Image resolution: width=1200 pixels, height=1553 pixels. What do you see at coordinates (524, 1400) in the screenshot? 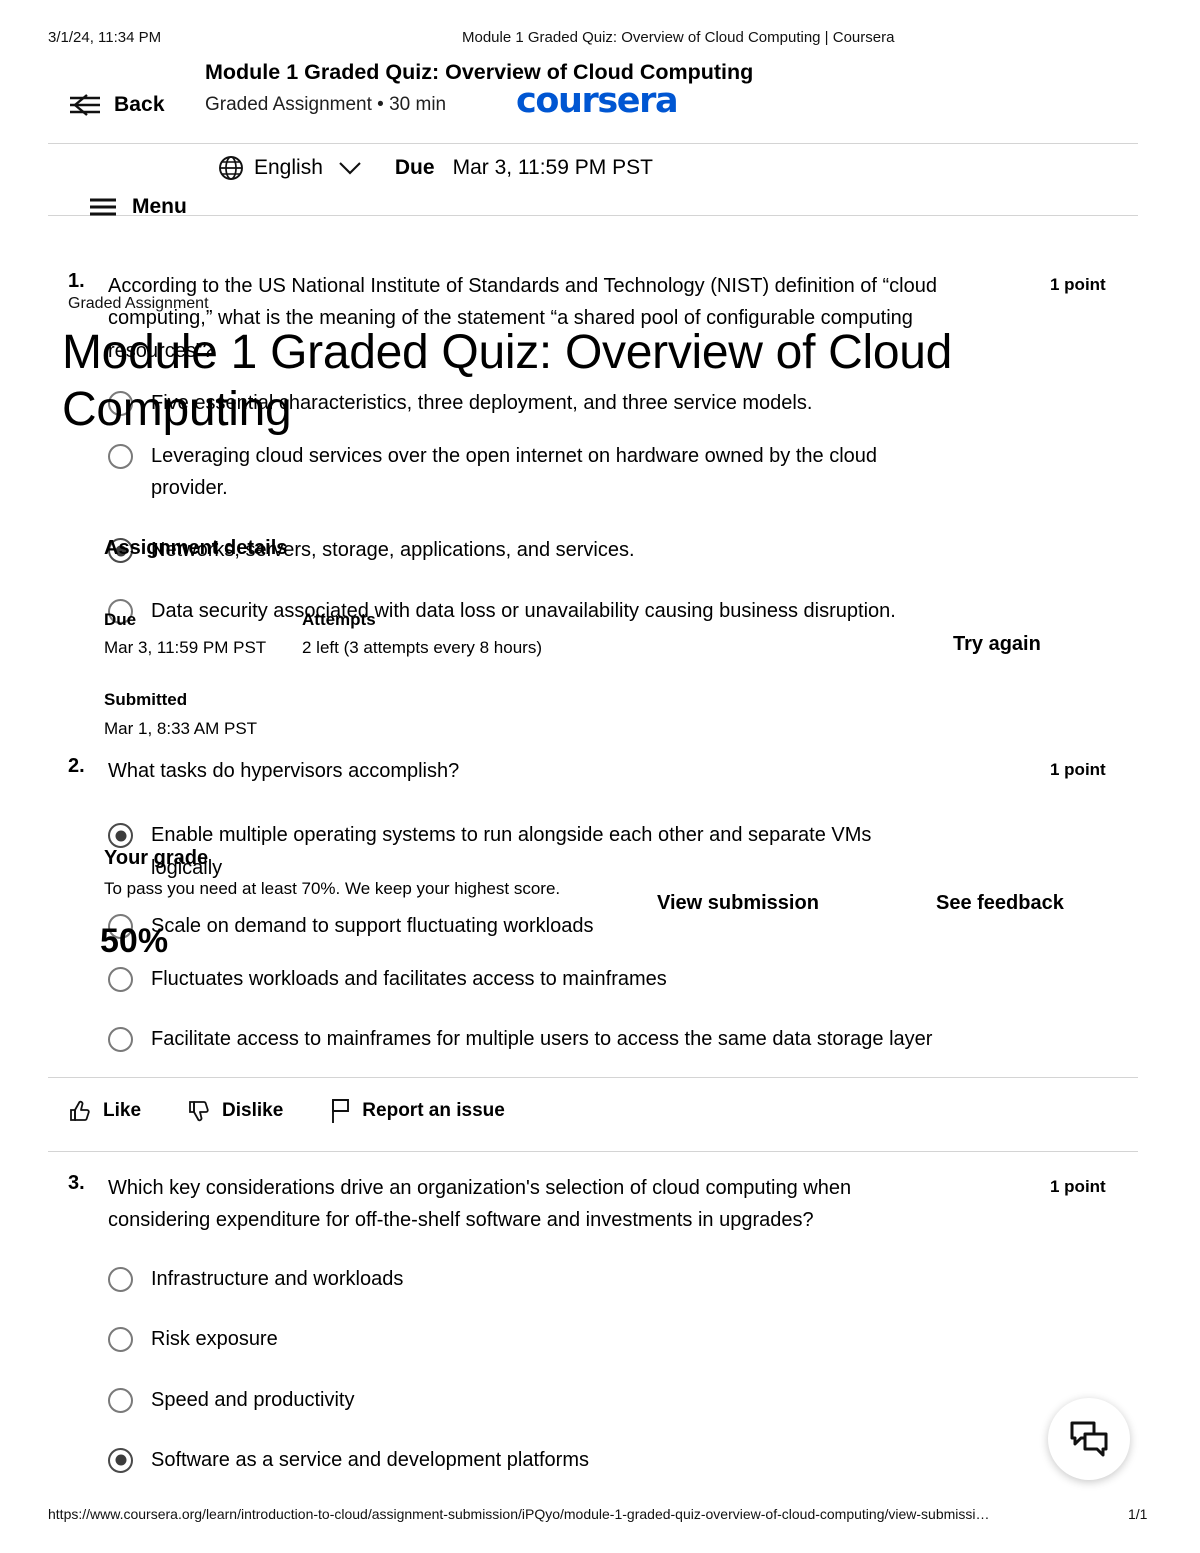
I see `option-row: Speed and productivity` at bounding box center [524, 1400].